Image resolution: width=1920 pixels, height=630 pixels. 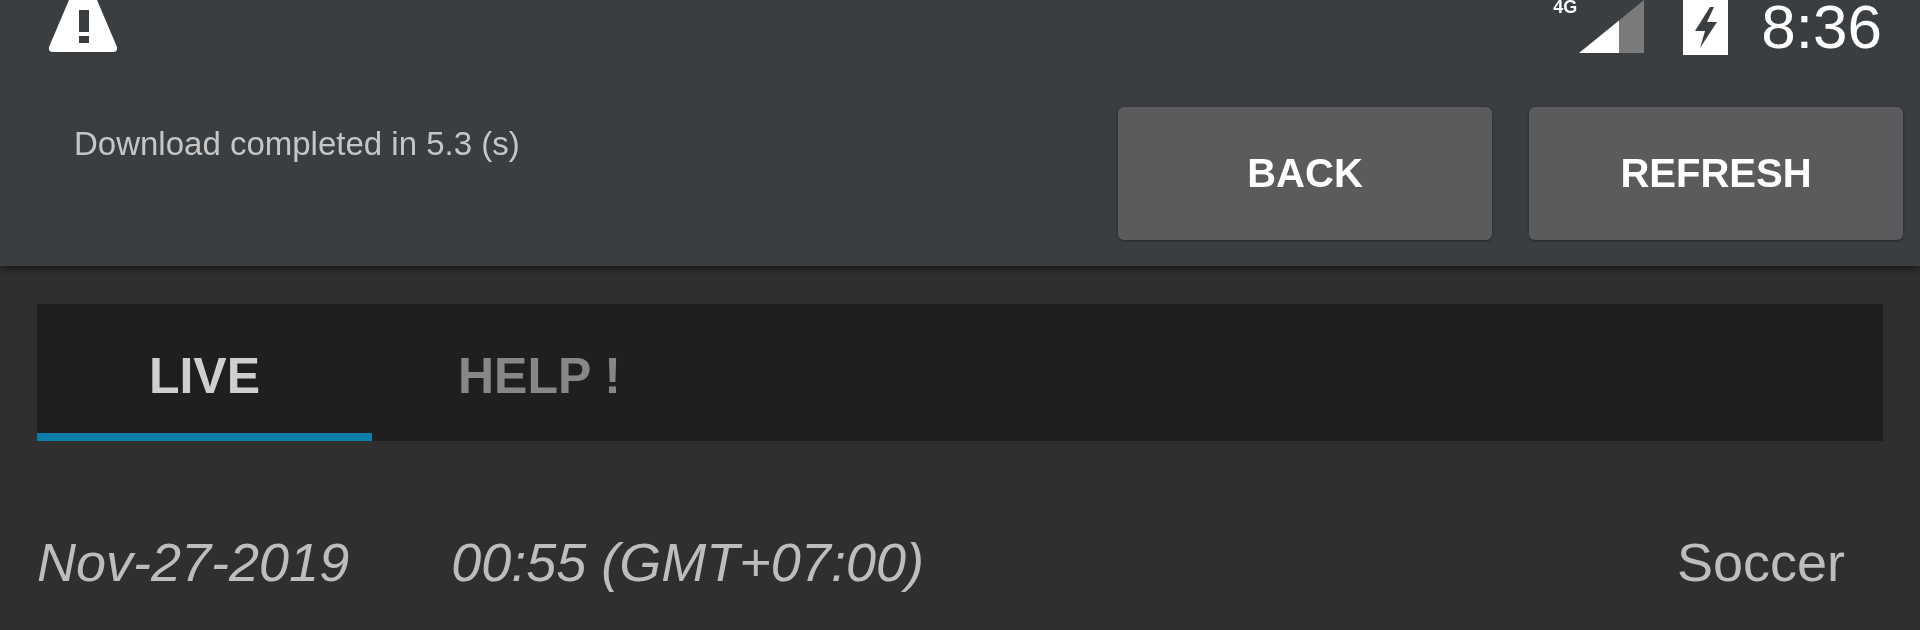 What do you see at coordinates (83, 26) in the screenshot?
I see `warning-icon` at bounding box center [83, 26].